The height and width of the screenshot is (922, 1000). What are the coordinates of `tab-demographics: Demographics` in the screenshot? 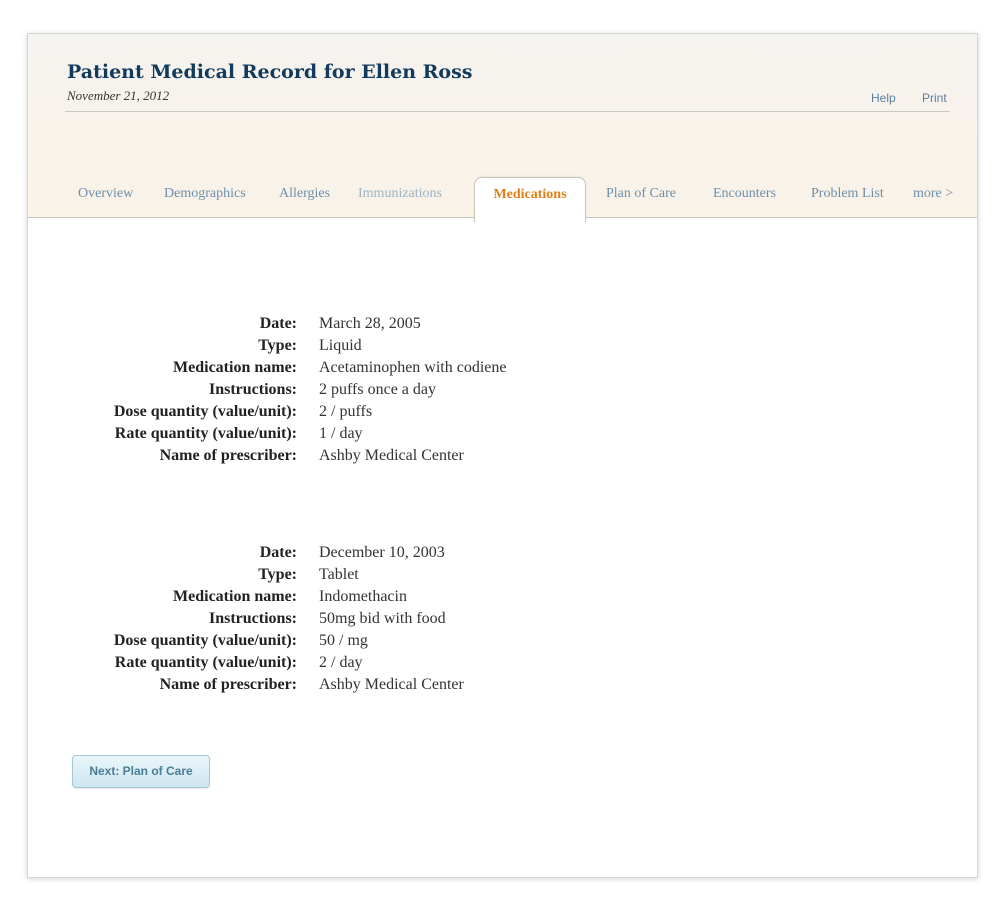 It's located at (205, 194).